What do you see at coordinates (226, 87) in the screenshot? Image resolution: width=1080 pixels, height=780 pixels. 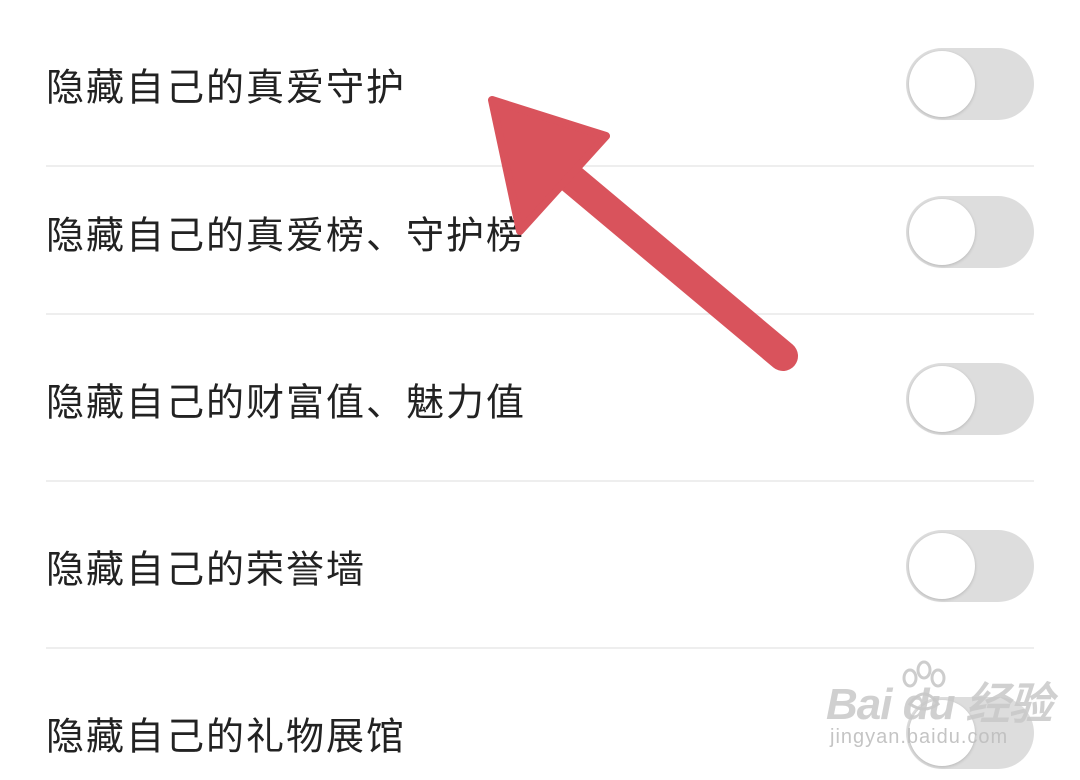 I see `setting-label: 隐藏自己的真爱守护` at bounding box center [226, 87].